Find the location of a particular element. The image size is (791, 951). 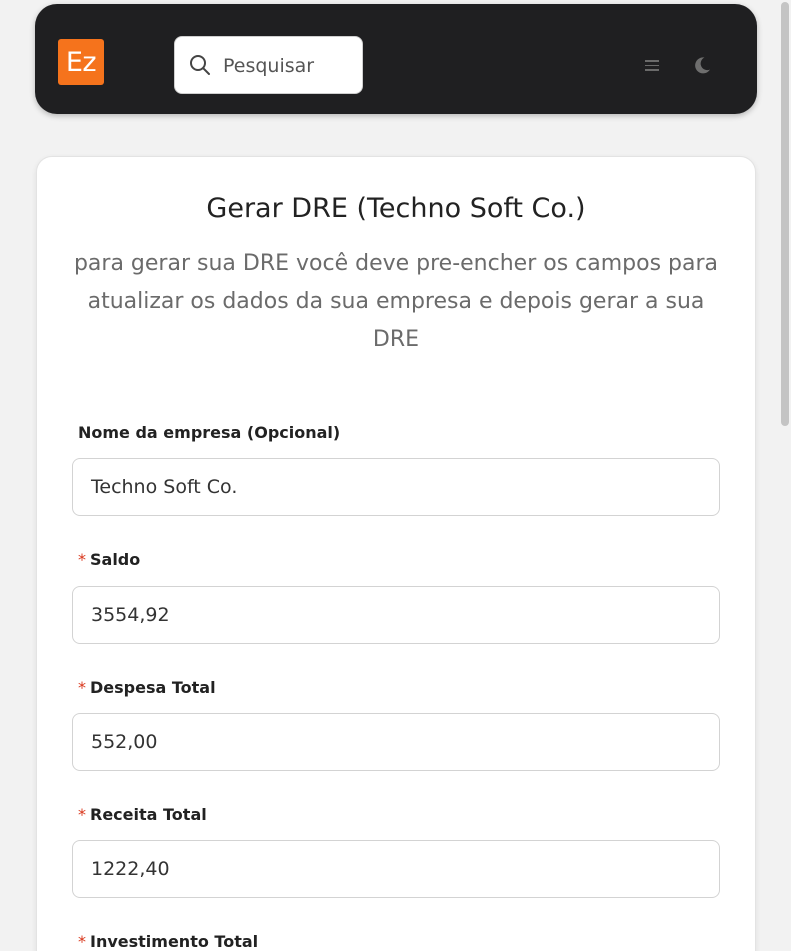

moon-icon is located at coordinates (702, 65).